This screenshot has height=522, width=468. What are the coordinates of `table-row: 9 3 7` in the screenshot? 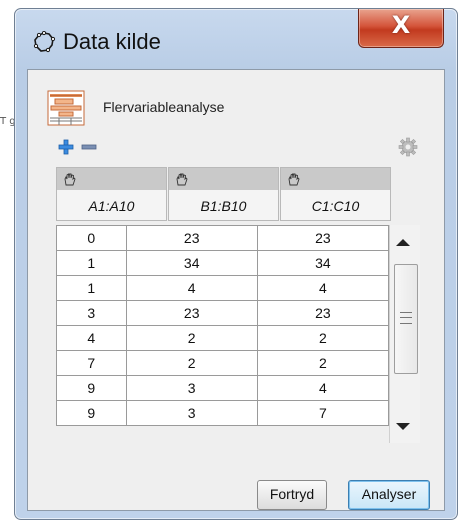 It's located at (223, 413).